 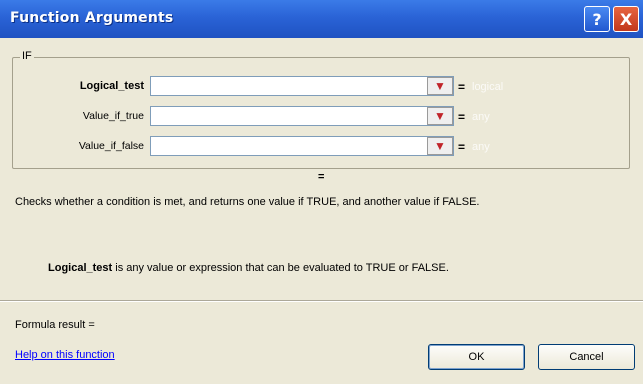 What do you see at coordinates (92, 18) in the screenshot?
I see `window-title: Function Arguments` at bounding box center [92, 18].